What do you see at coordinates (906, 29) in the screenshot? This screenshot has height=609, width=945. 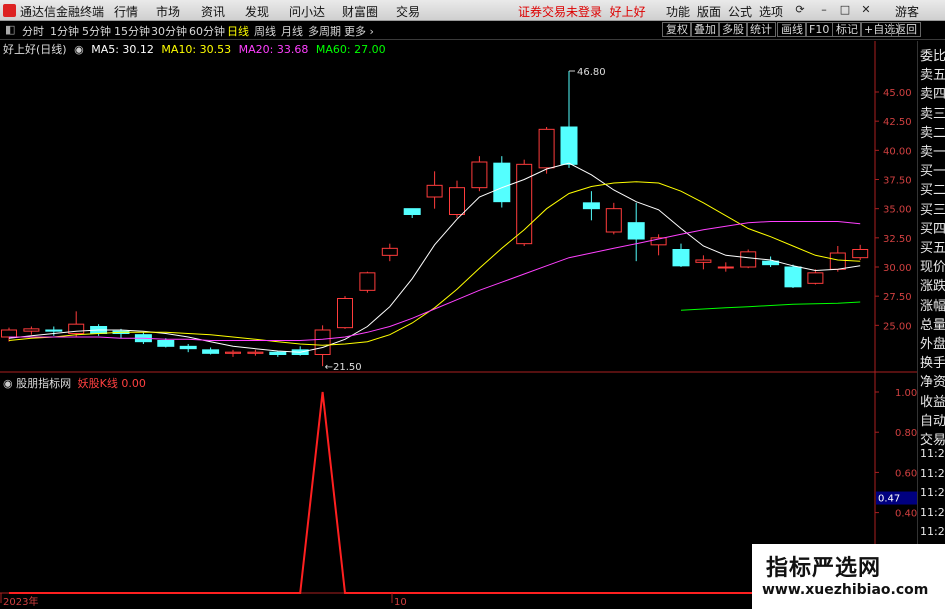 I see `btn-back: 返回` at bounding box center [906, 29].